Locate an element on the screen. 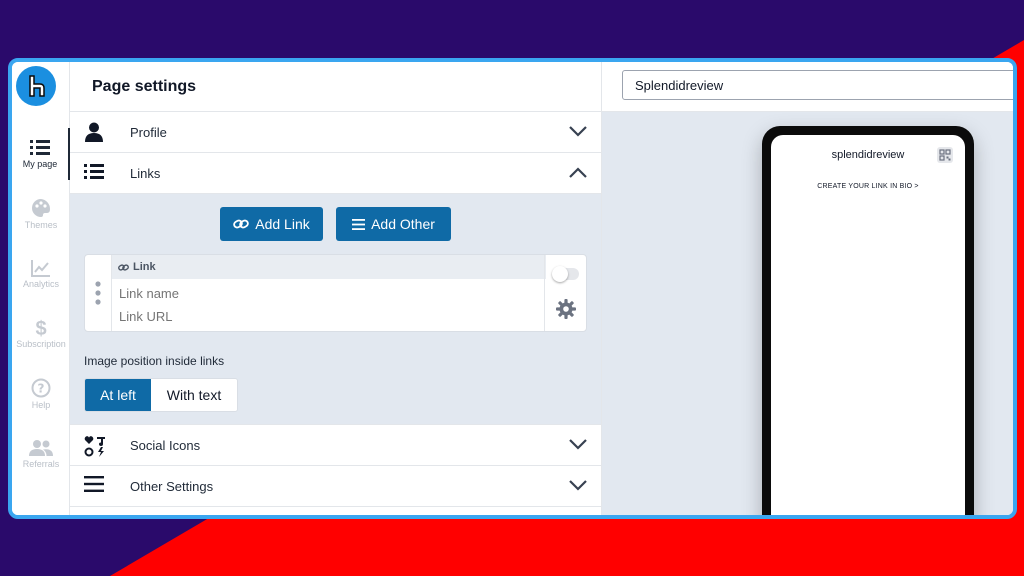 The image size is (1024, 576). app-logo is located at coordinates (36, 86).